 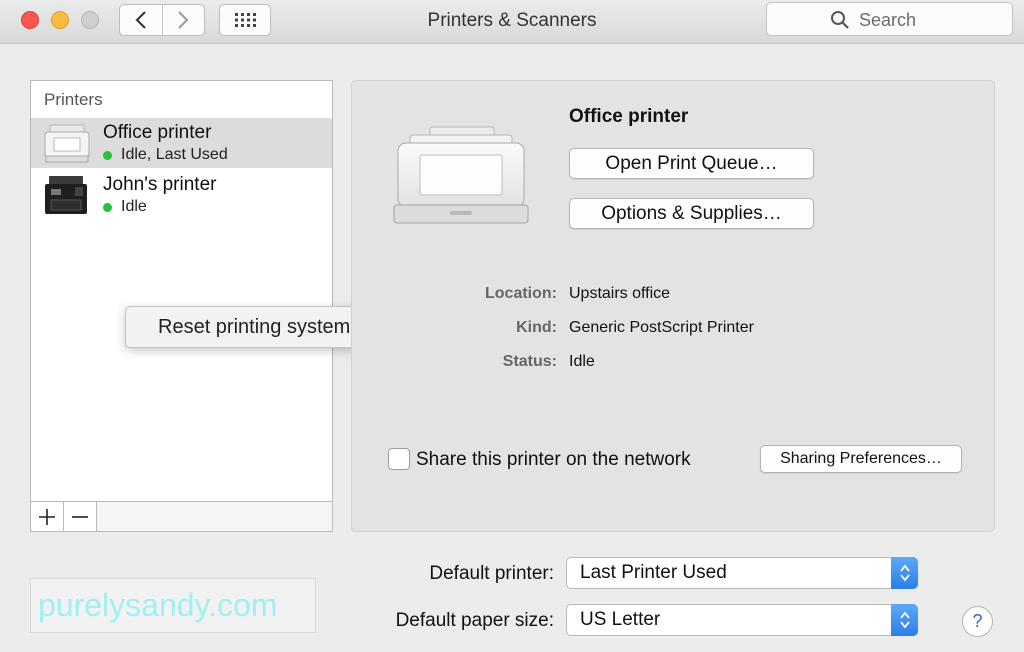 What do you see at coordinates (840, 20) in the screenshot?
I see `search-icon` at bounding box center [840, 20].